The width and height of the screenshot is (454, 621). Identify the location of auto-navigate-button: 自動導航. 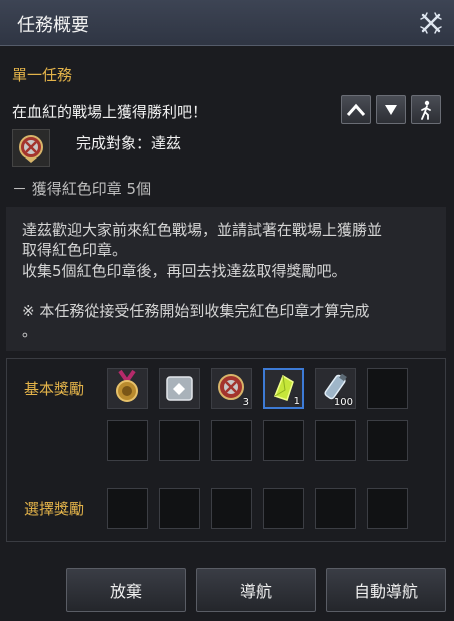
(386, 590).